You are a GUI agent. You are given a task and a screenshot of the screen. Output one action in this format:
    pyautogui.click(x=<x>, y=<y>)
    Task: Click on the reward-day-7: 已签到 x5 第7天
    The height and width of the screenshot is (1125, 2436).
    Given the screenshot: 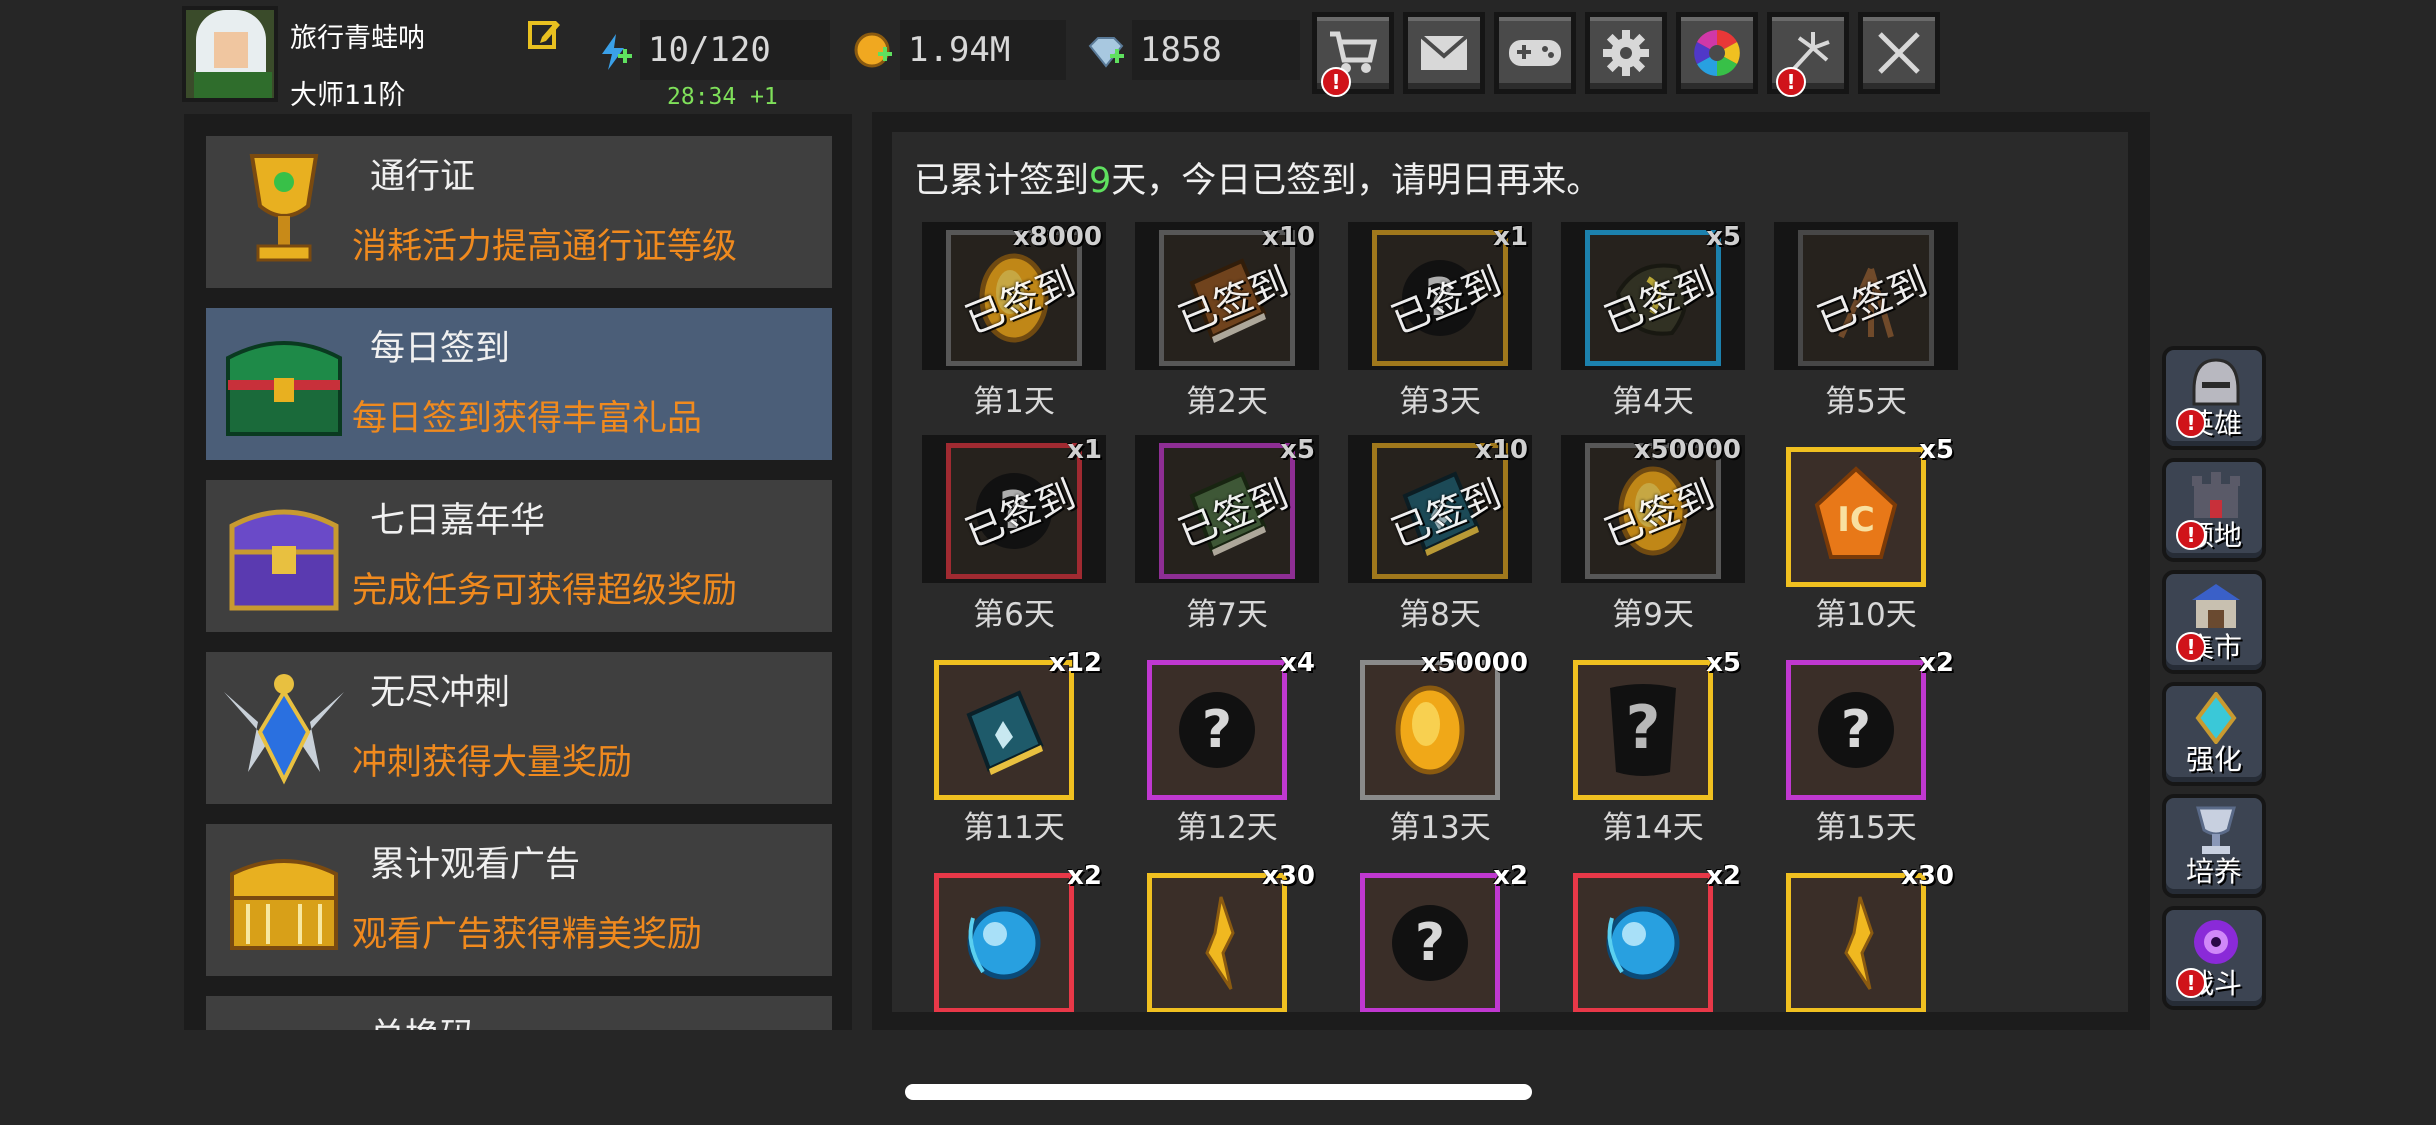 What is the action you would take?
    pyautogui.click(x=1230, y=535)
    